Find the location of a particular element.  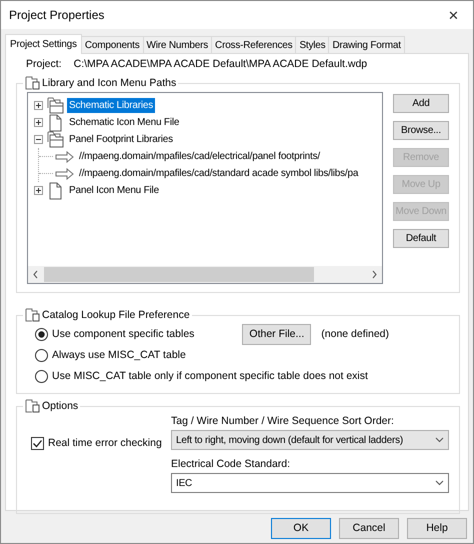

close-button: ✕ is located at coordinates (453, 15).